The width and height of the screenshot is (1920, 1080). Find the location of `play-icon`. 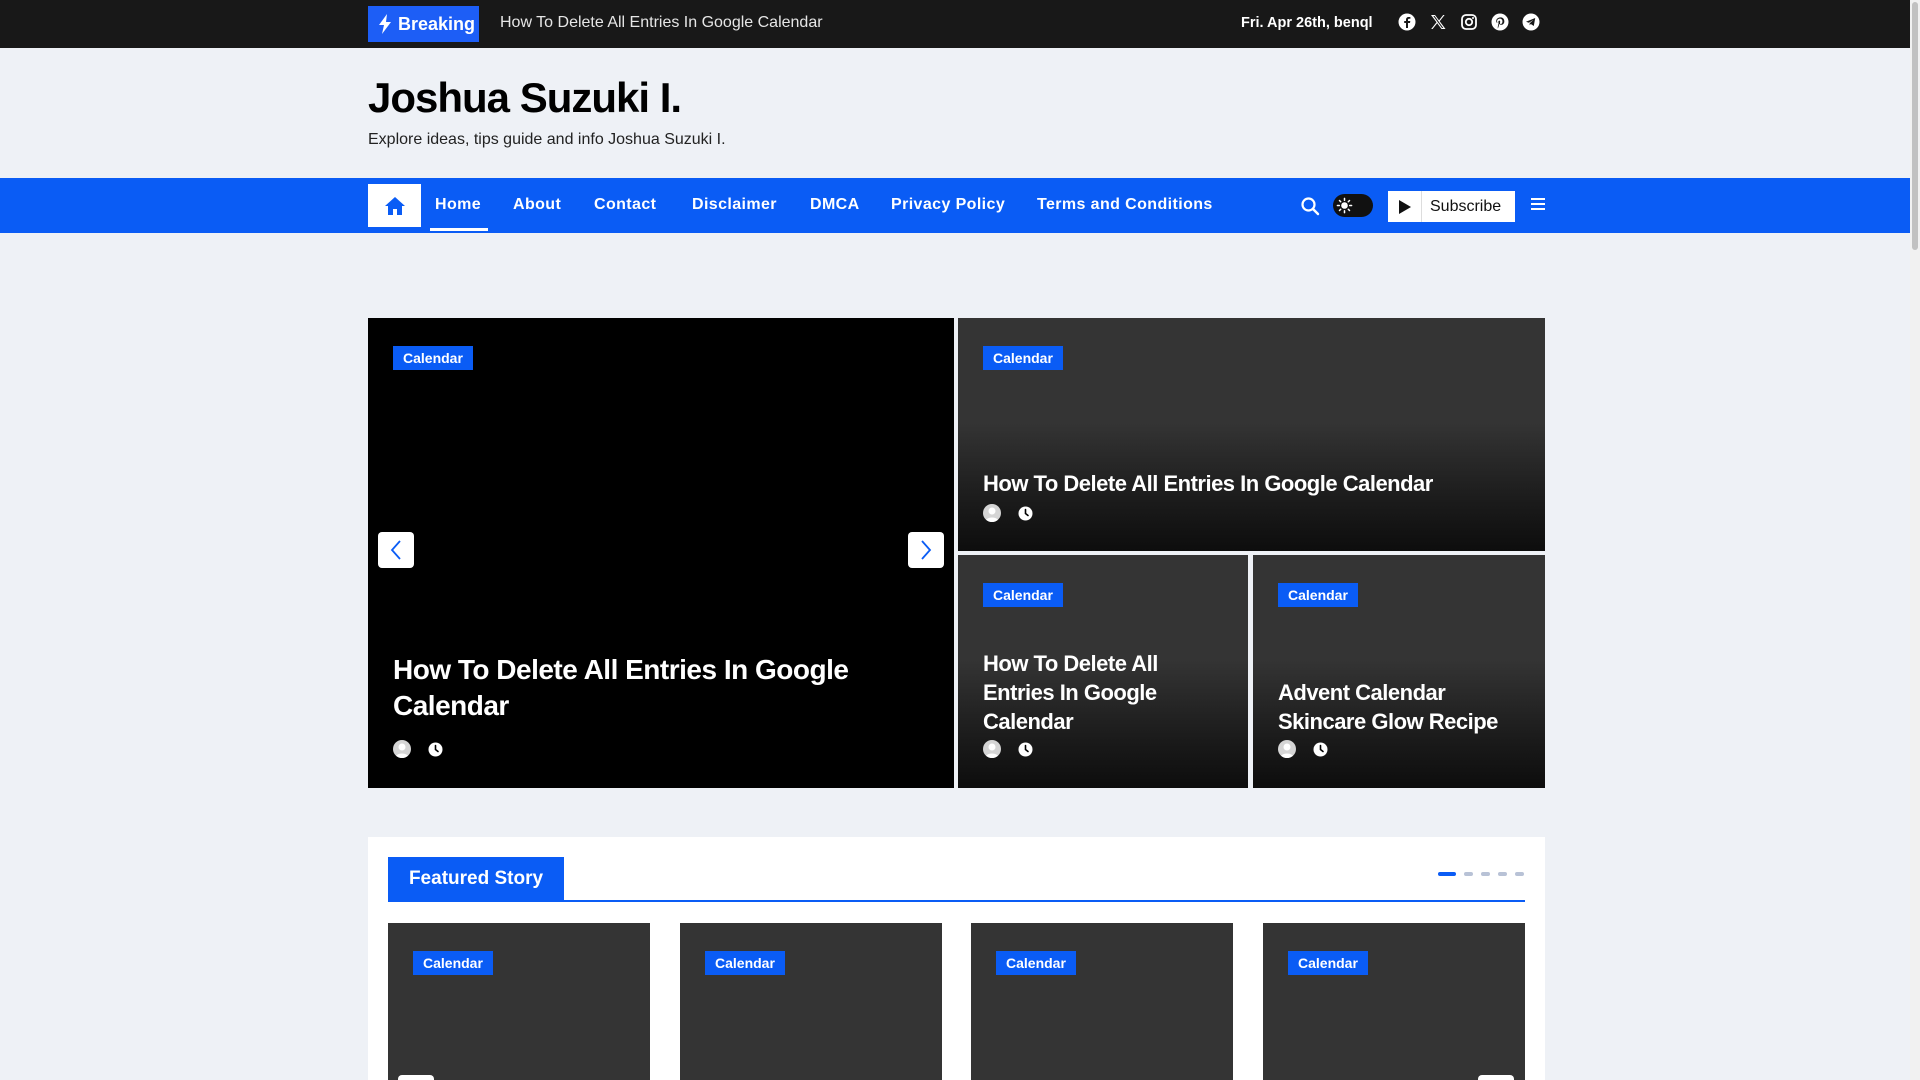

play-icon is located at coordinates (1405, 206).